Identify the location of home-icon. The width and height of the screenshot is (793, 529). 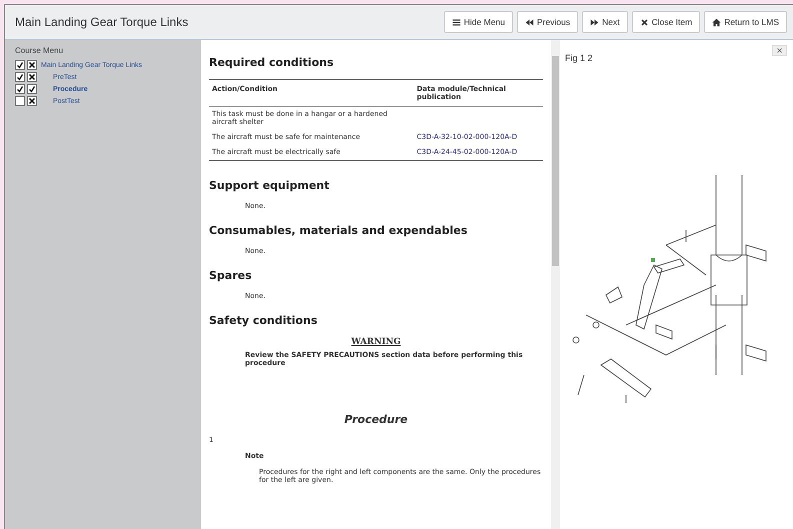
(717, 22).